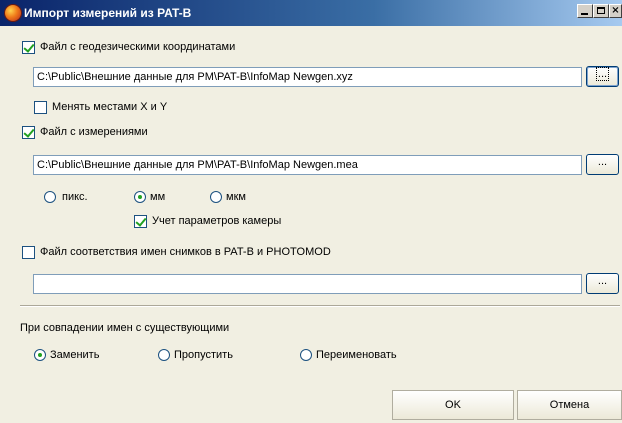  I want to click on ok-button: OK, so click(453, 405).